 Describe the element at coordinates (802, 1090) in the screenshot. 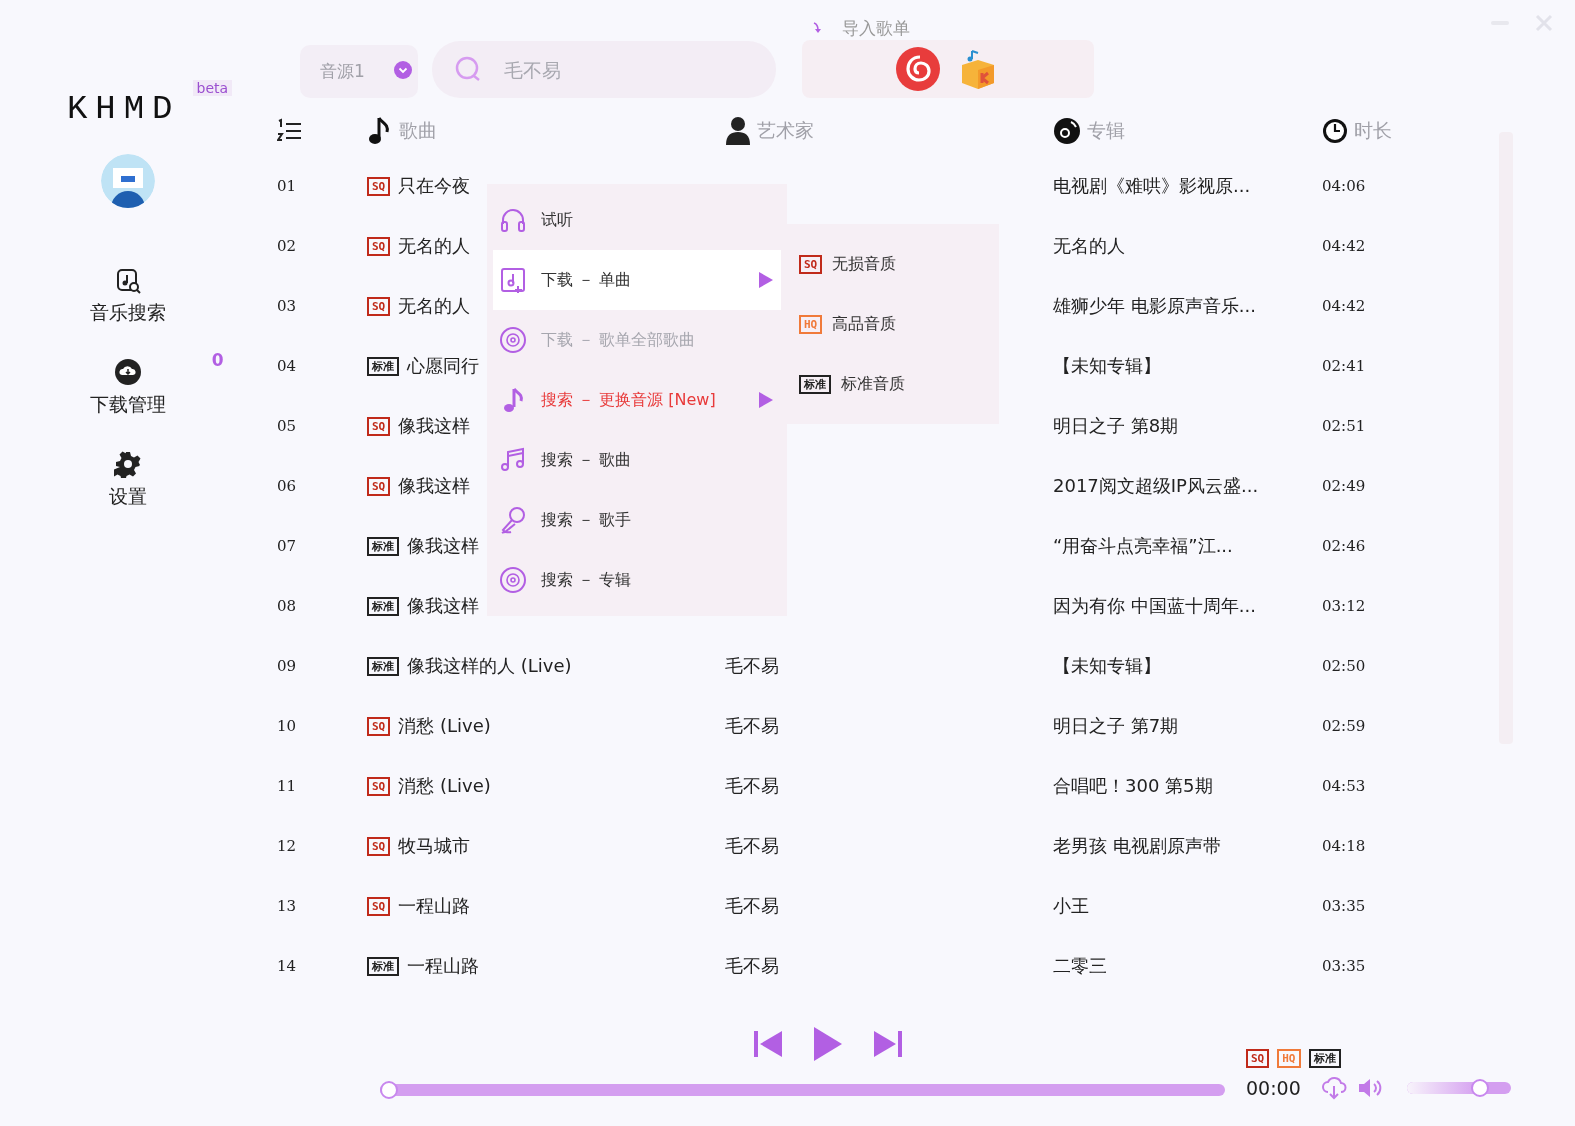

I see `progress-slider` at that location.